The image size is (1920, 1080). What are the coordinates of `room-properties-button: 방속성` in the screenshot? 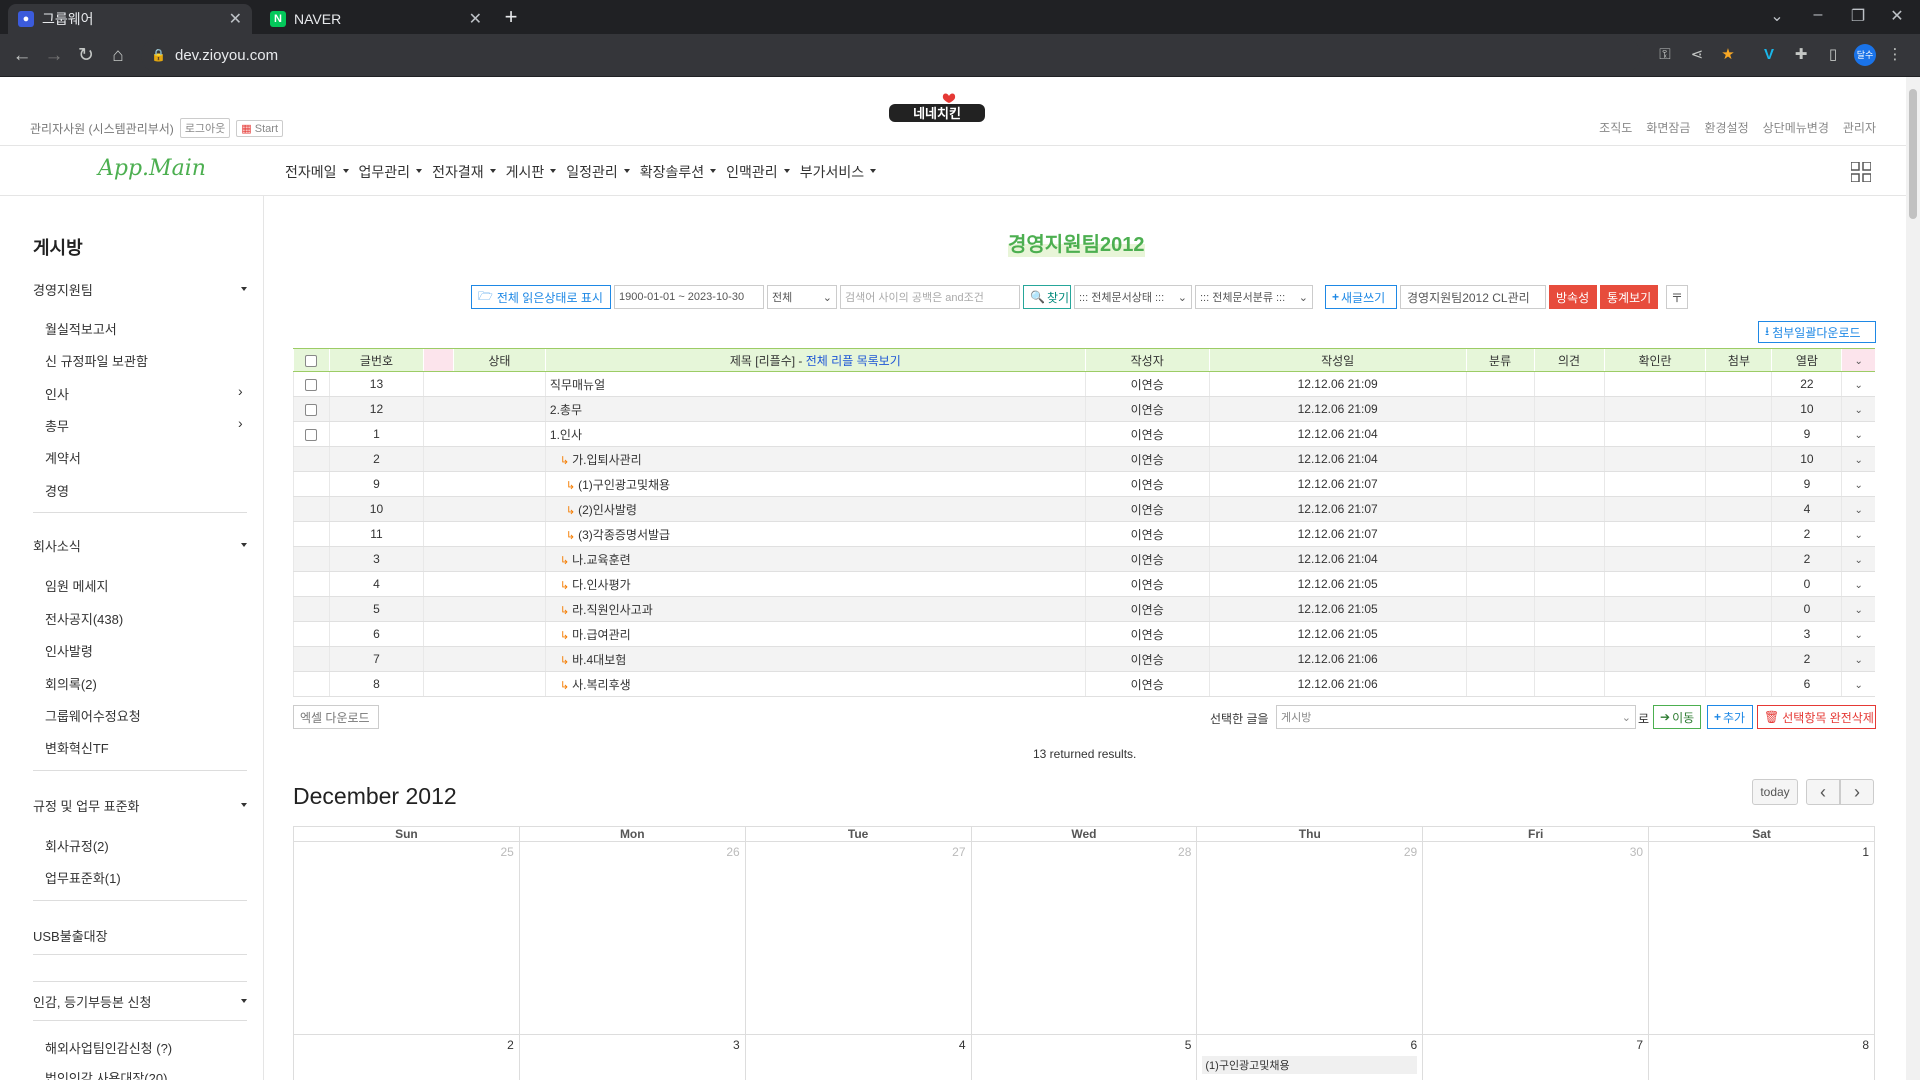 It's located at (1573, 297).